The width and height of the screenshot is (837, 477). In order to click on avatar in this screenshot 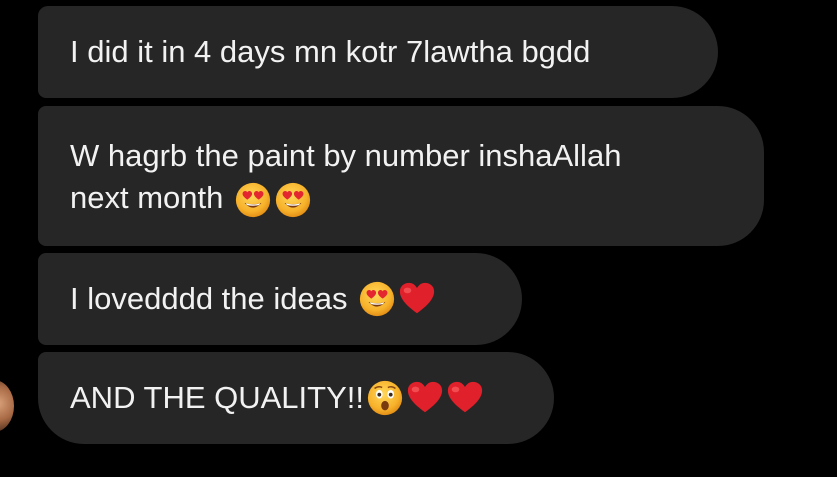, I will do `click(7, 406)`.